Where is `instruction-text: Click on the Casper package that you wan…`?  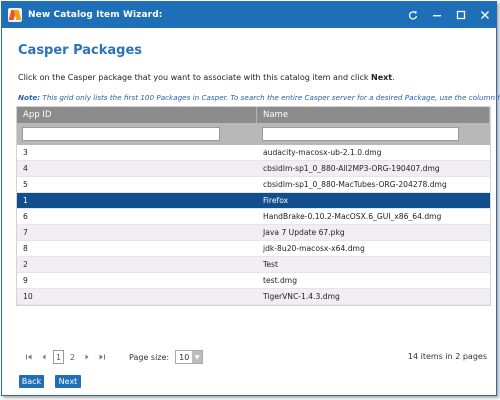 instruction-text: Click on the Casper package that you wan… is located at coordinates (206, 77).